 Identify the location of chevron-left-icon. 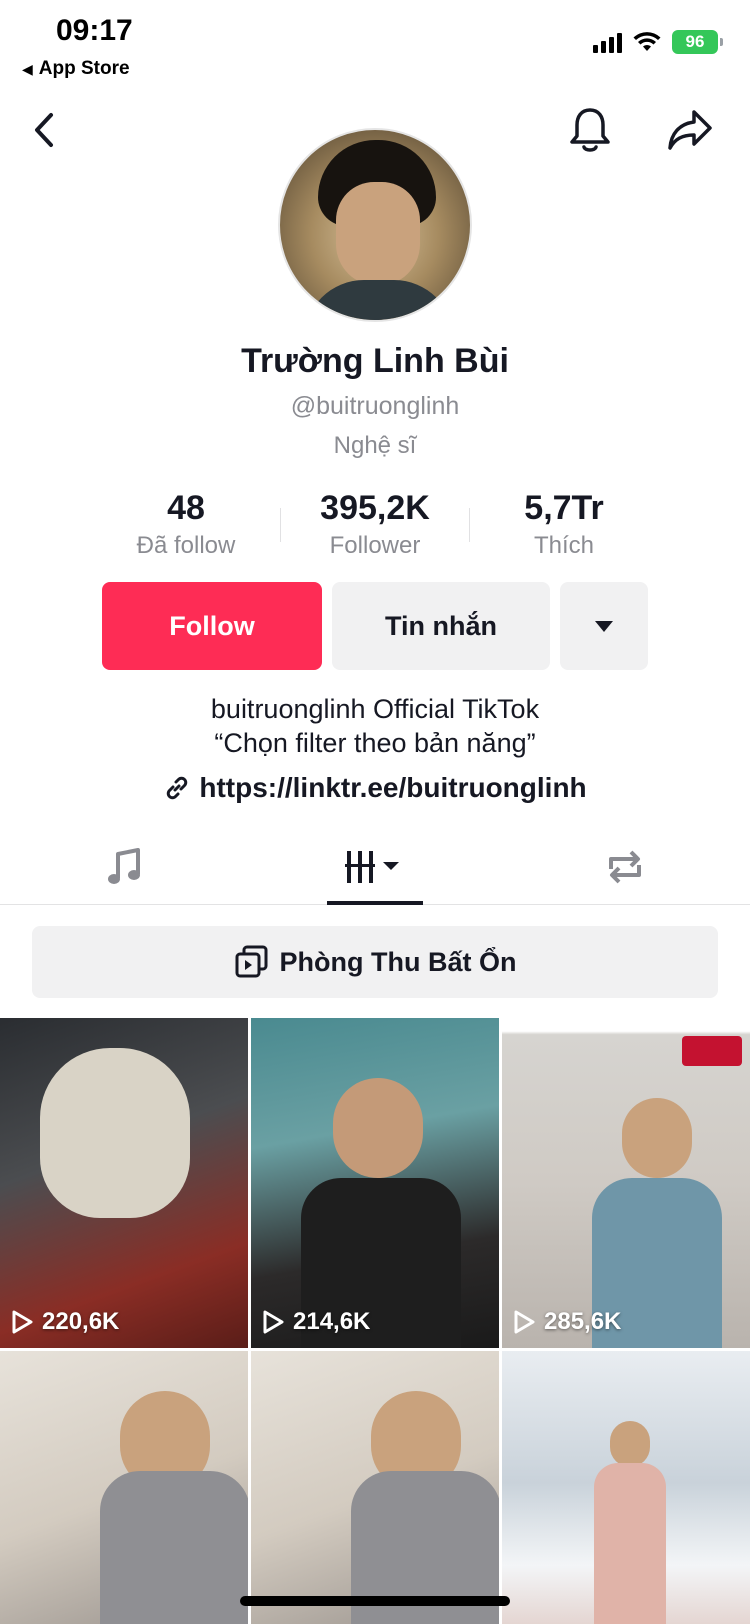
(44, 130).